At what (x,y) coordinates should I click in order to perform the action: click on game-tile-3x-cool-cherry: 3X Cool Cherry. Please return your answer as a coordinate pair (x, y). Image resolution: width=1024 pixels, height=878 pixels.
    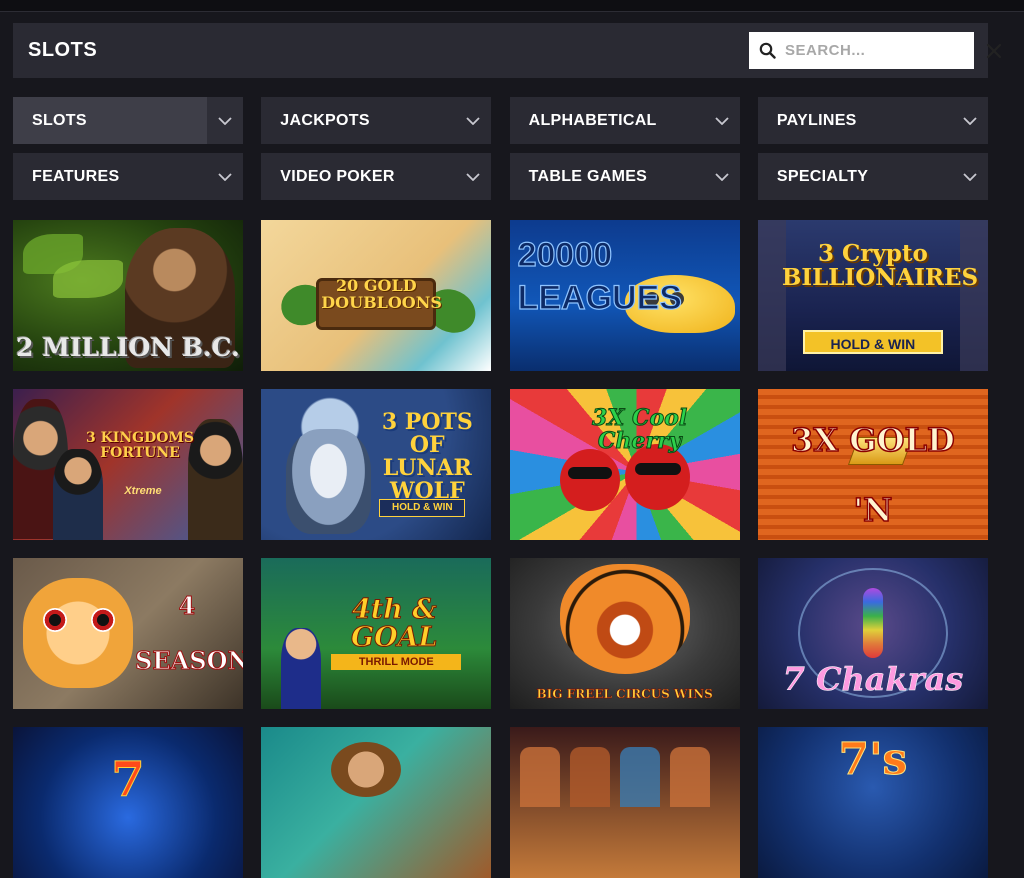
    Looking at the image, I should click on (624, 464).